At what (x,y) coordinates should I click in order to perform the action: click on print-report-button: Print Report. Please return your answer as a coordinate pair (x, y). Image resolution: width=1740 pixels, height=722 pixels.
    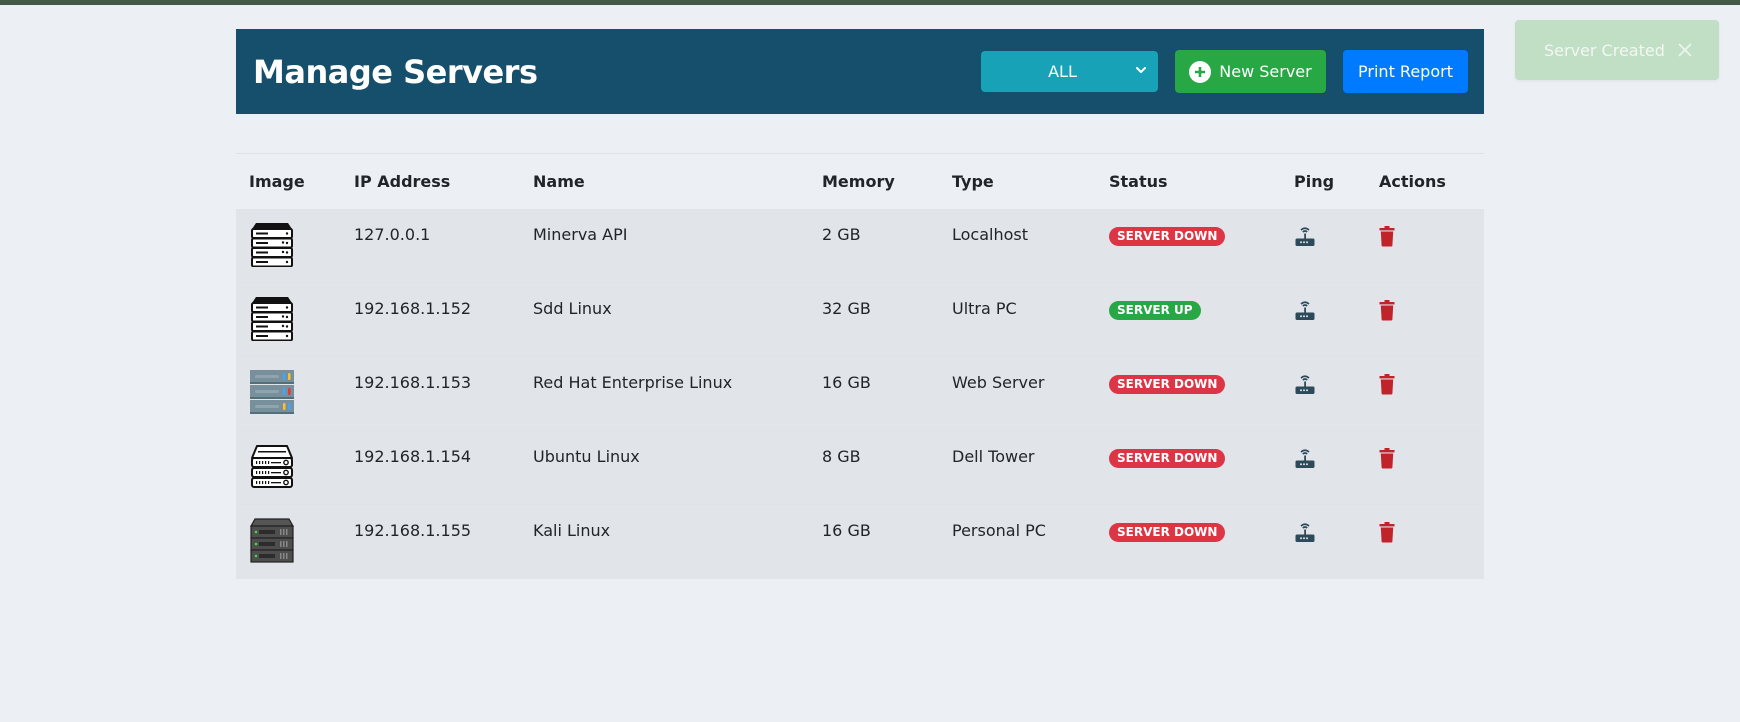
    Looking at the image, I should click on (1405, 71).